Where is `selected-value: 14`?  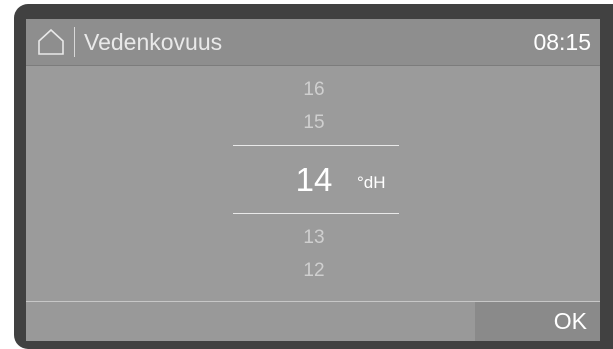 selected-value: 14 is located at coordinates (314, 180).